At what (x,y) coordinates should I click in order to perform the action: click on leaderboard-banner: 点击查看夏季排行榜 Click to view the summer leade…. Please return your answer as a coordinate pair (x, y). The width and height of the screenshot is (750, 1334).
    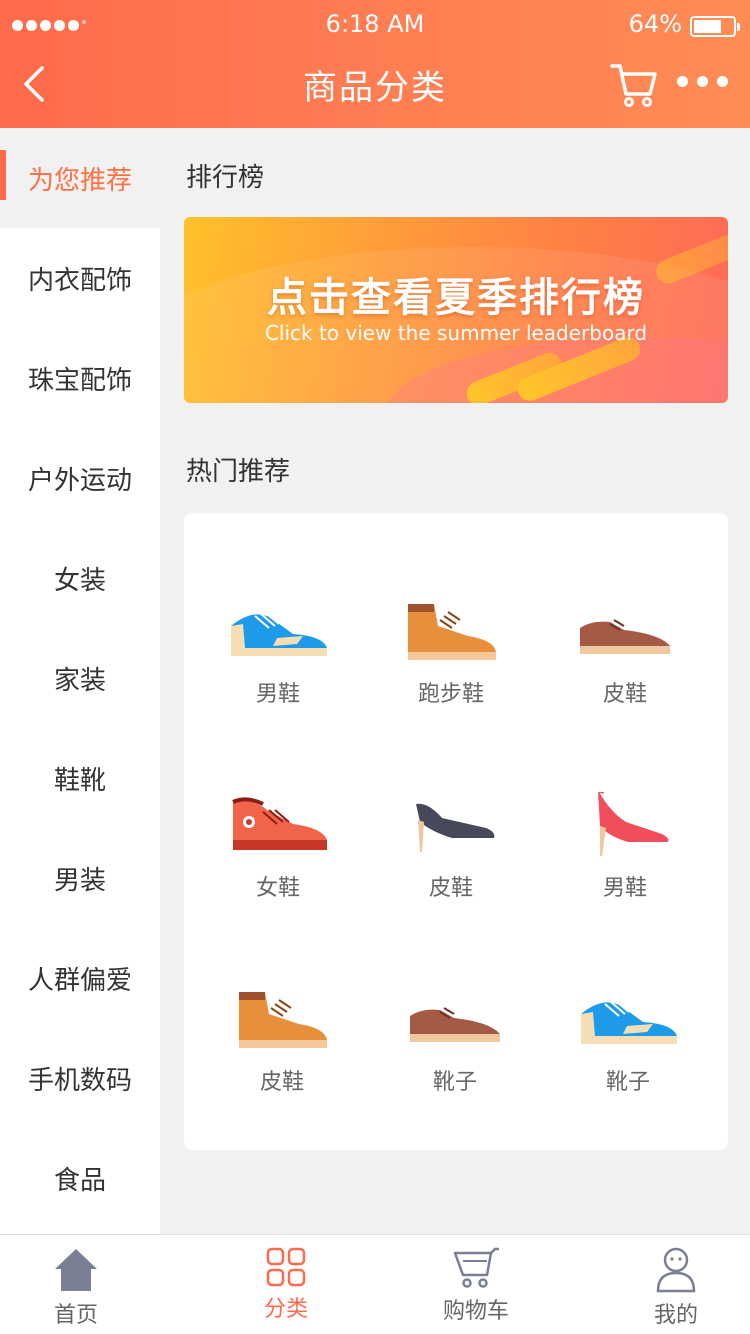
    Looking at the image, I should click on (456, 310).